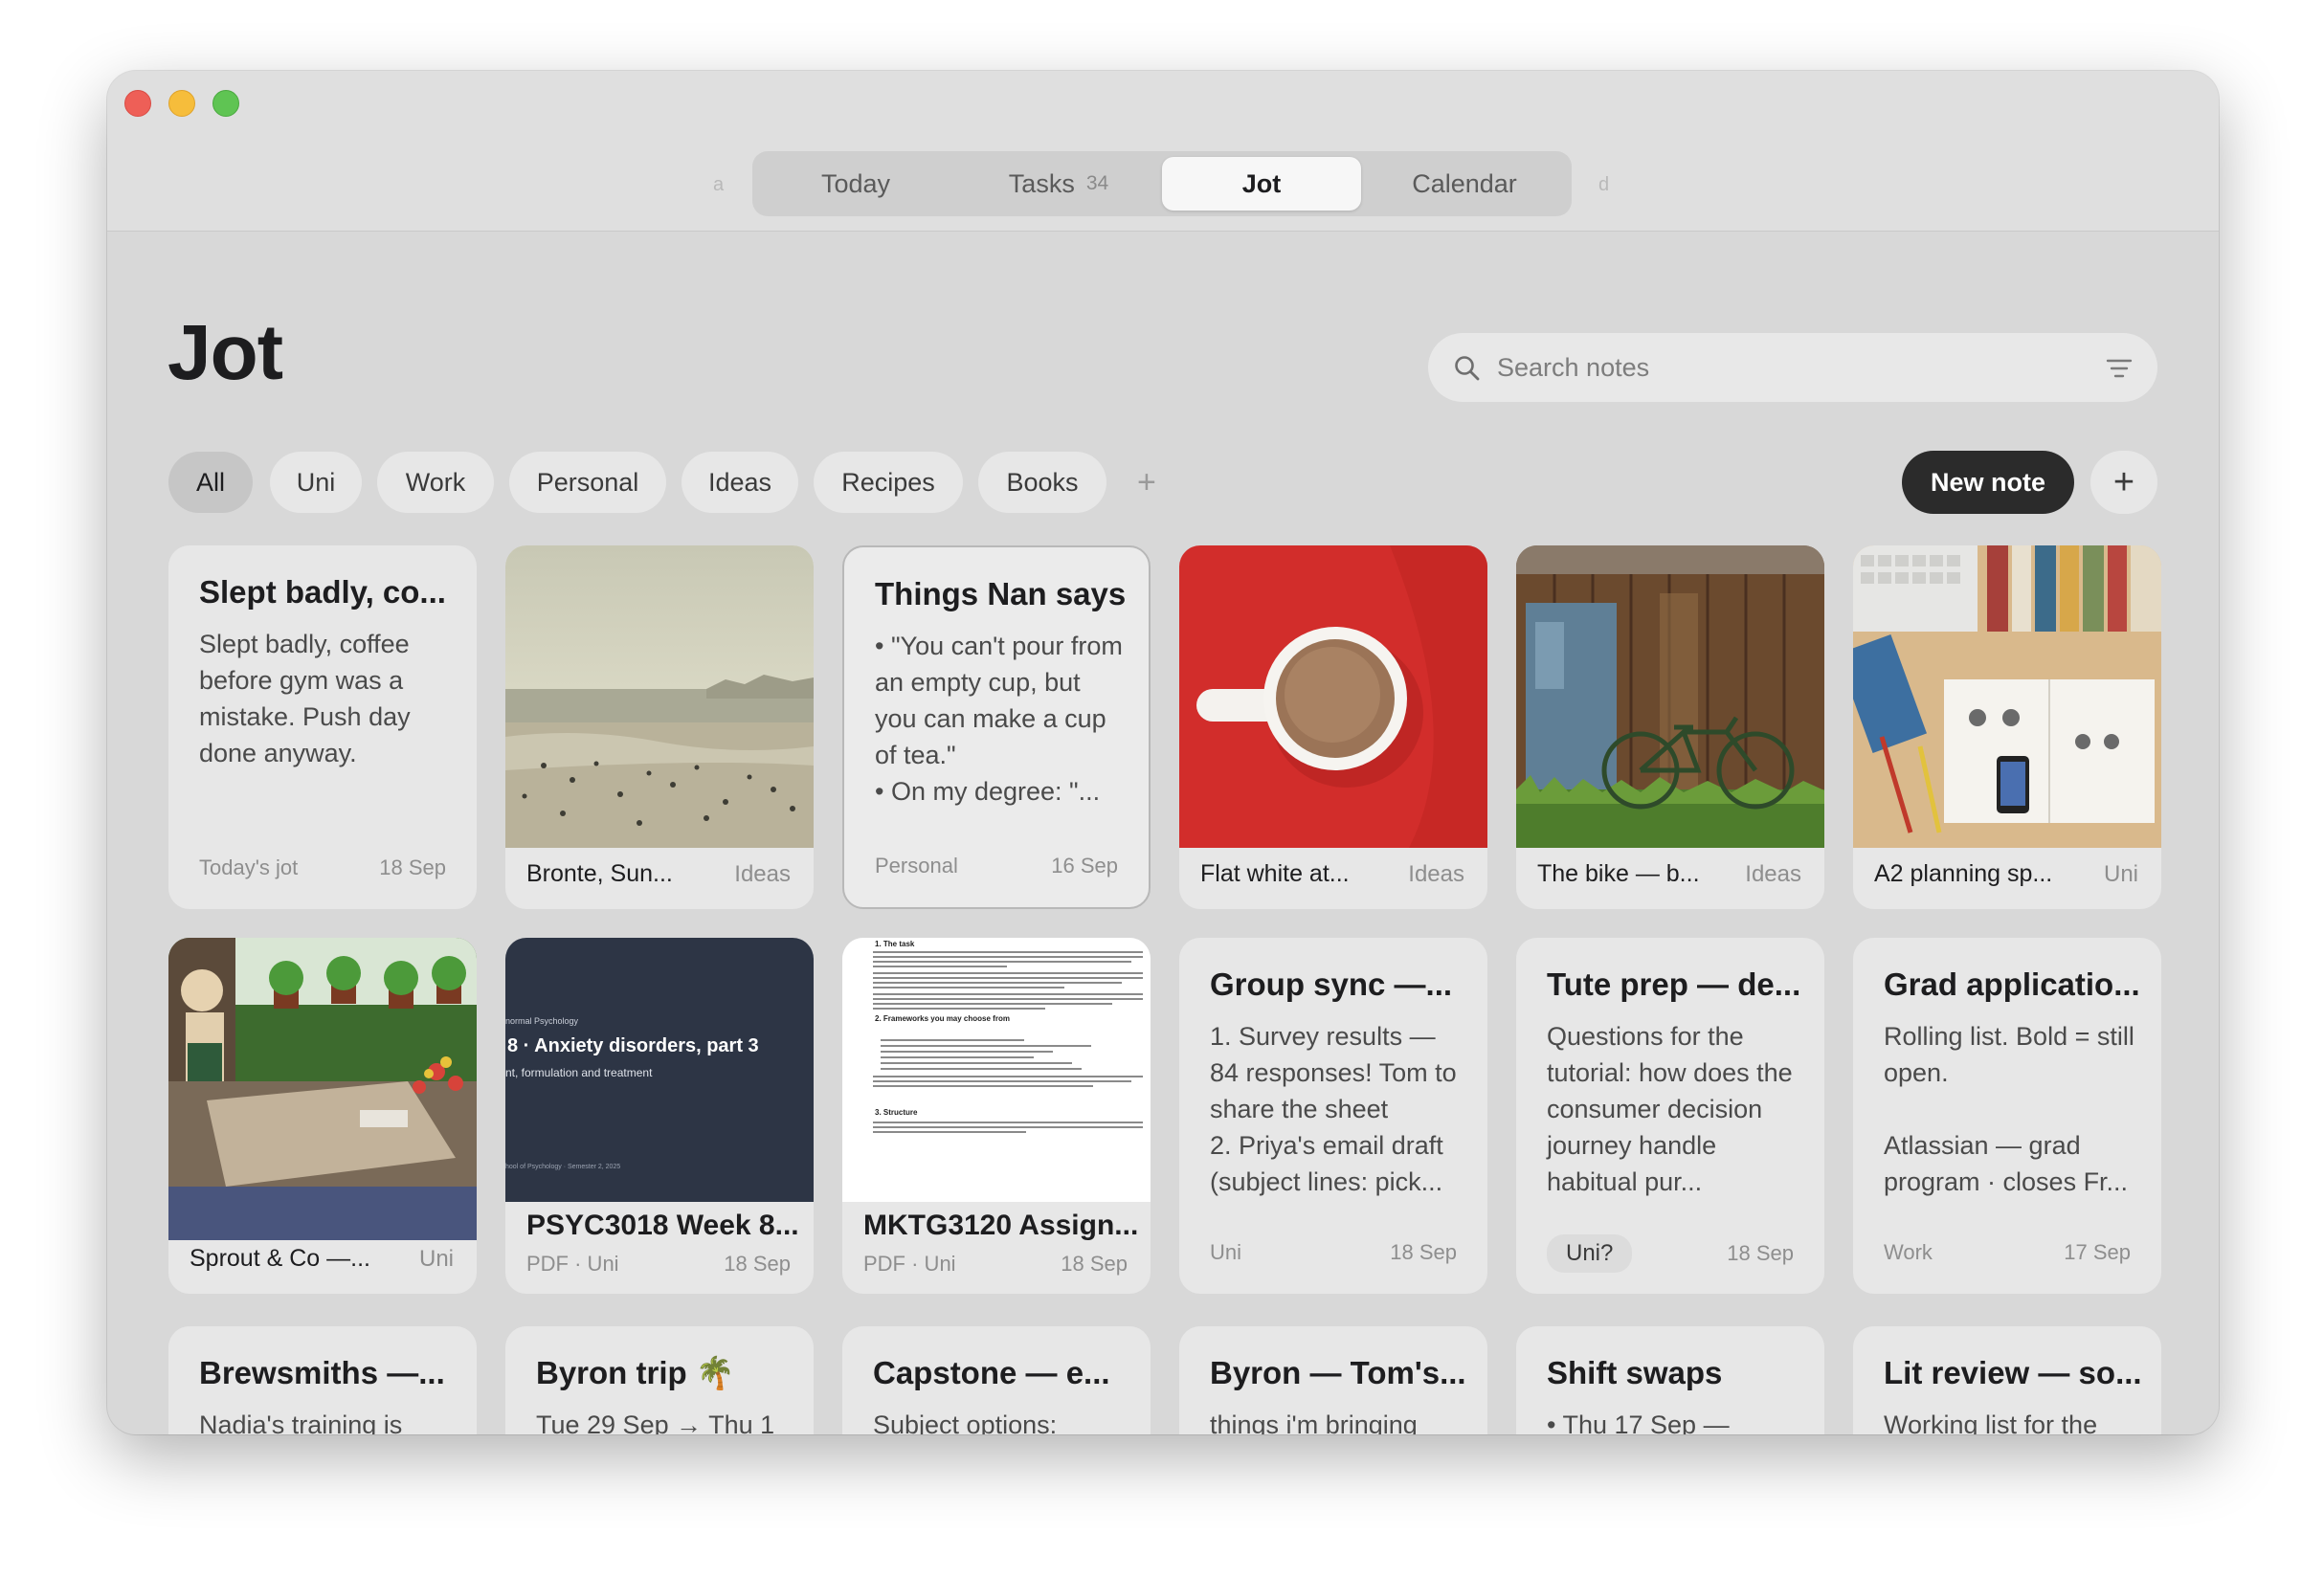 The height and width of the screenshot is (1577, 2324). I want to click on card-footer: Uni 18 Sep, so click(1333, 1252).